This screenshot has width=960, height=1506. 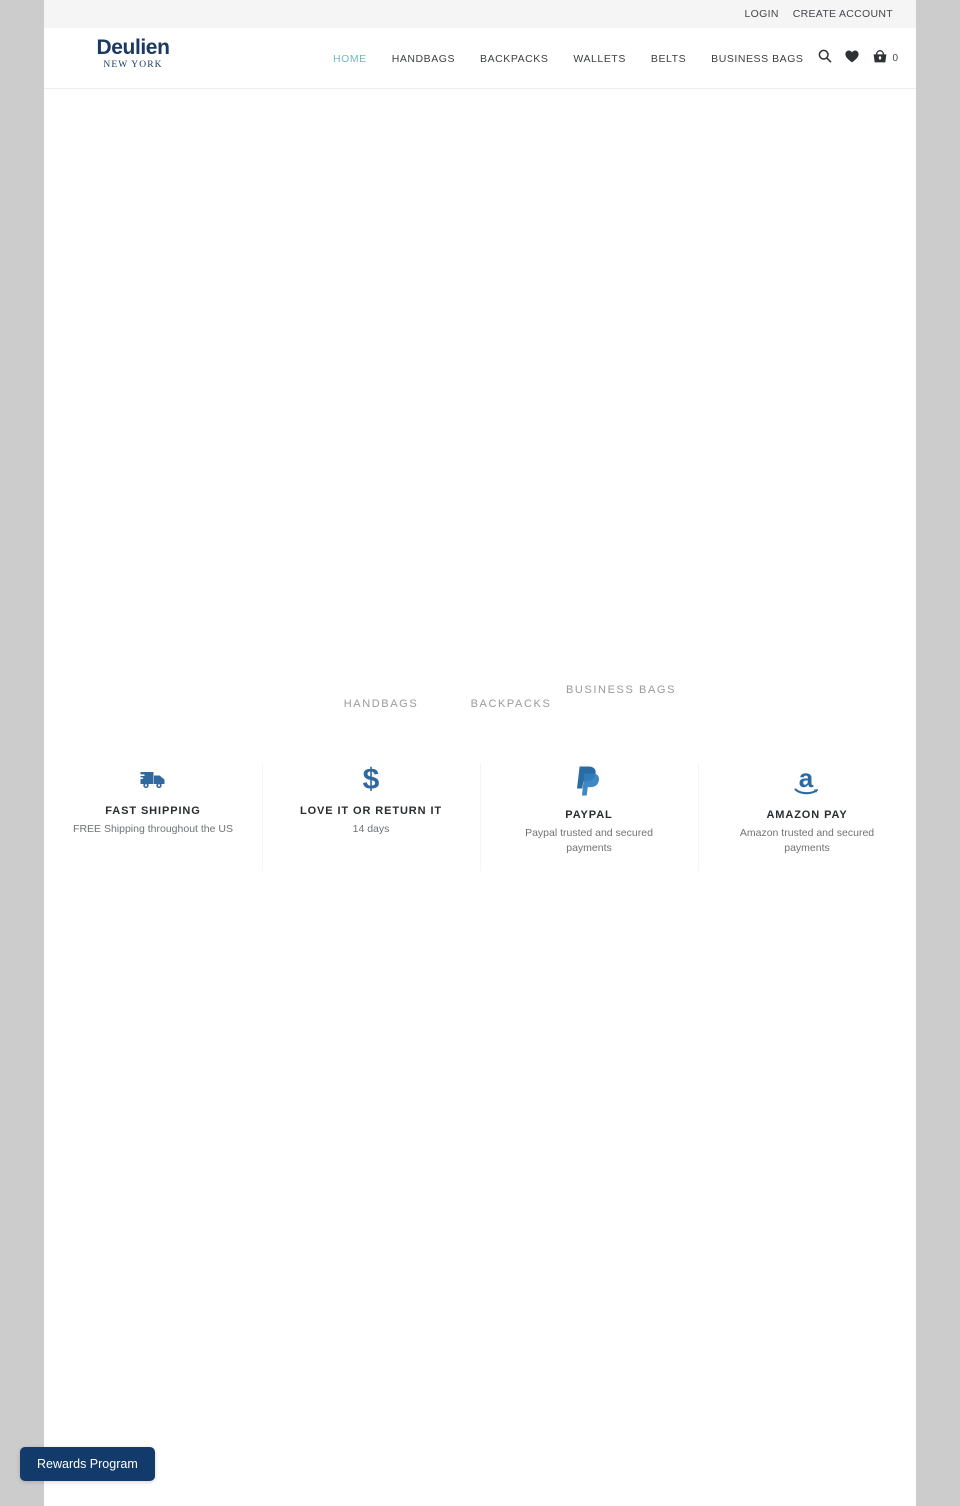 I want to click on dollar-sign-icon: $, so click(x=371, y=779).